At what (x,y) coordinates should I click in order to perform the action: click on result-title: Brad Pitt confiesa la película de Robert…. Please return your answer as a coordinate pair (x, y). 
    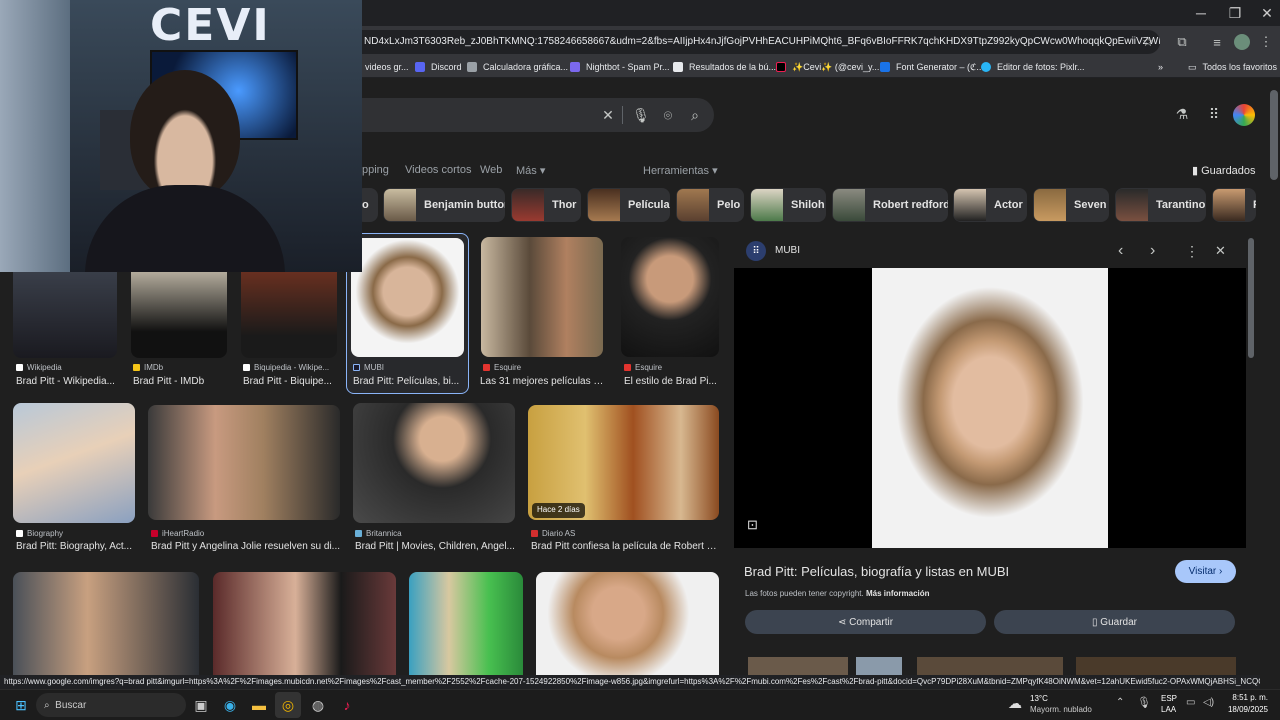
    Looking at the image, I should click on (625, 546).